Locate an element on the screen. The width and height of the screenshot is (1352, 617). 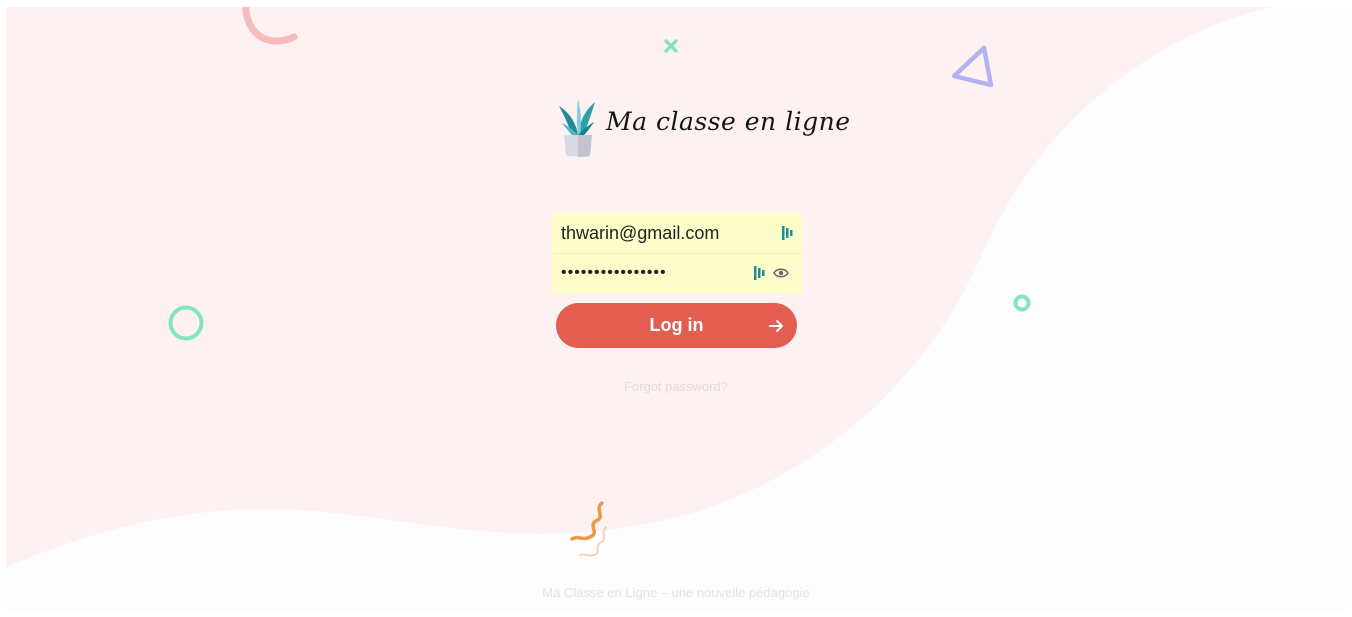
arc-decoration is located at coordinates (270, 26).